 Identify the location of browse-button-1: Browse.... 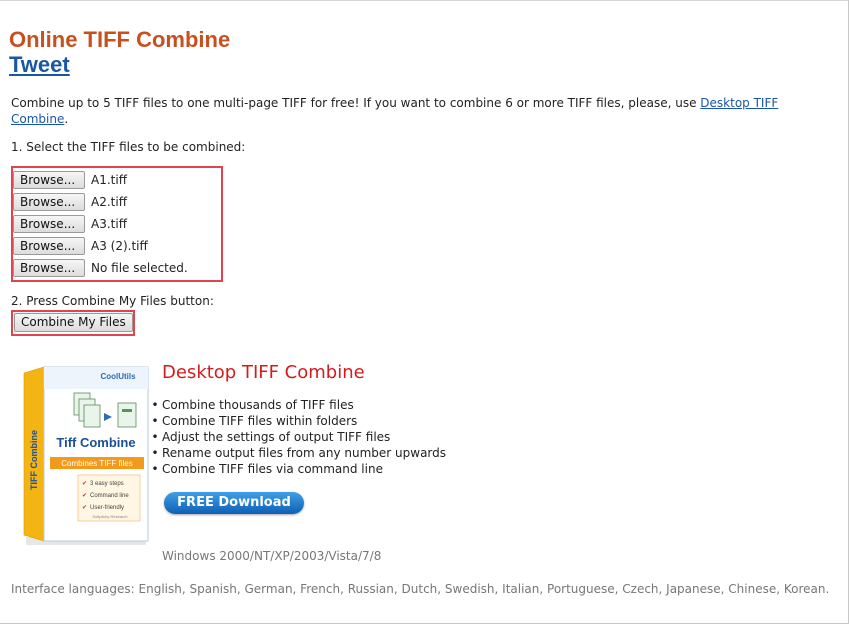
(49, 180).